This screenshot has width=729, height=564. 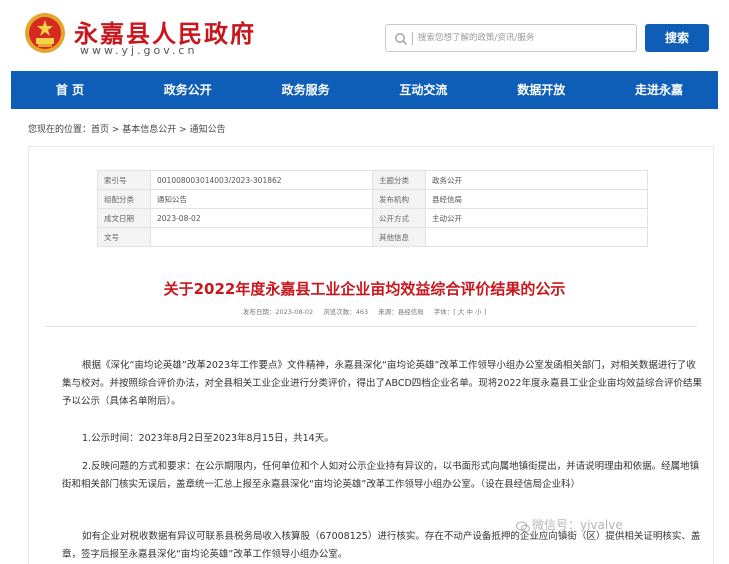 I want to click on search-divider, so click(x=412, y=38).